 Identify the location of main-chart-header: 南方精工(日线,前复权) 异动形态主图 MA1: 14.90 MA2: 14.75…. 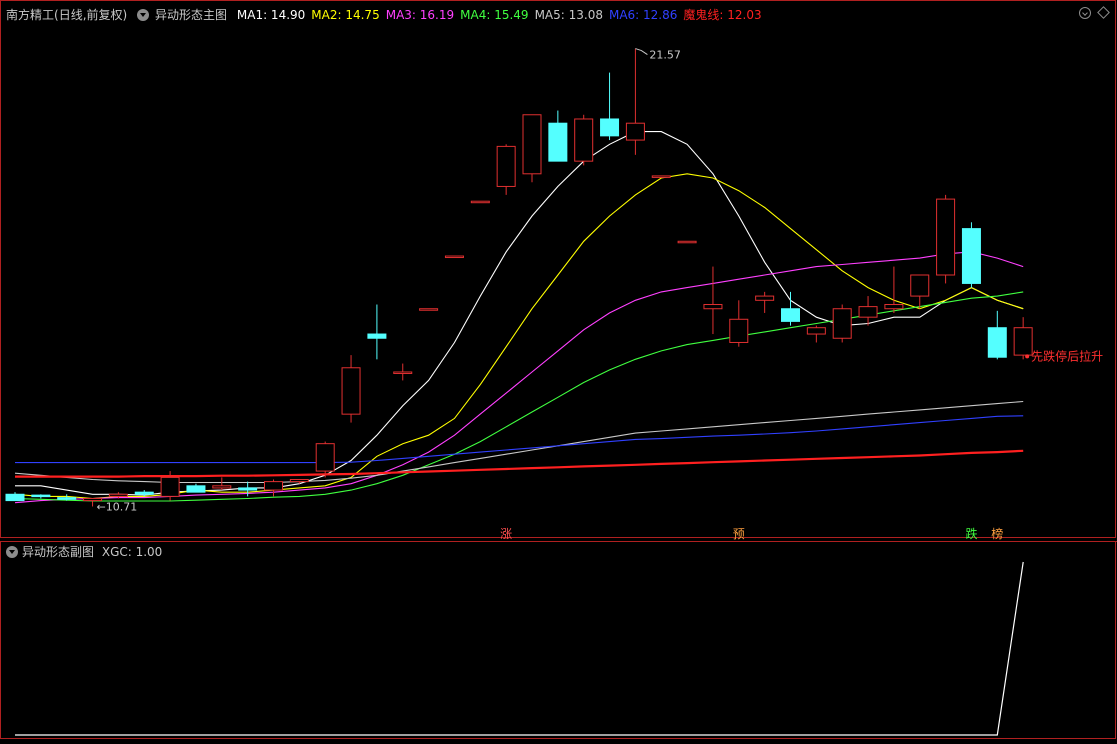
(390, 14).